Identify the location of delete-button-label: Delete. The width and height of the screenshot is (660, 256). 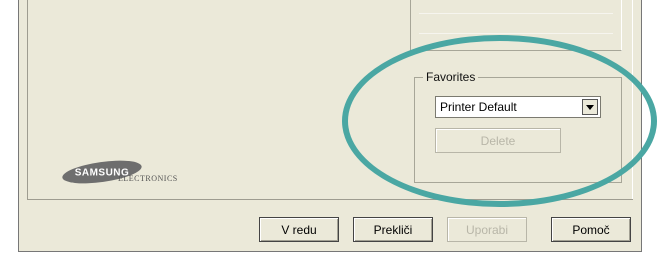
(498, 140).